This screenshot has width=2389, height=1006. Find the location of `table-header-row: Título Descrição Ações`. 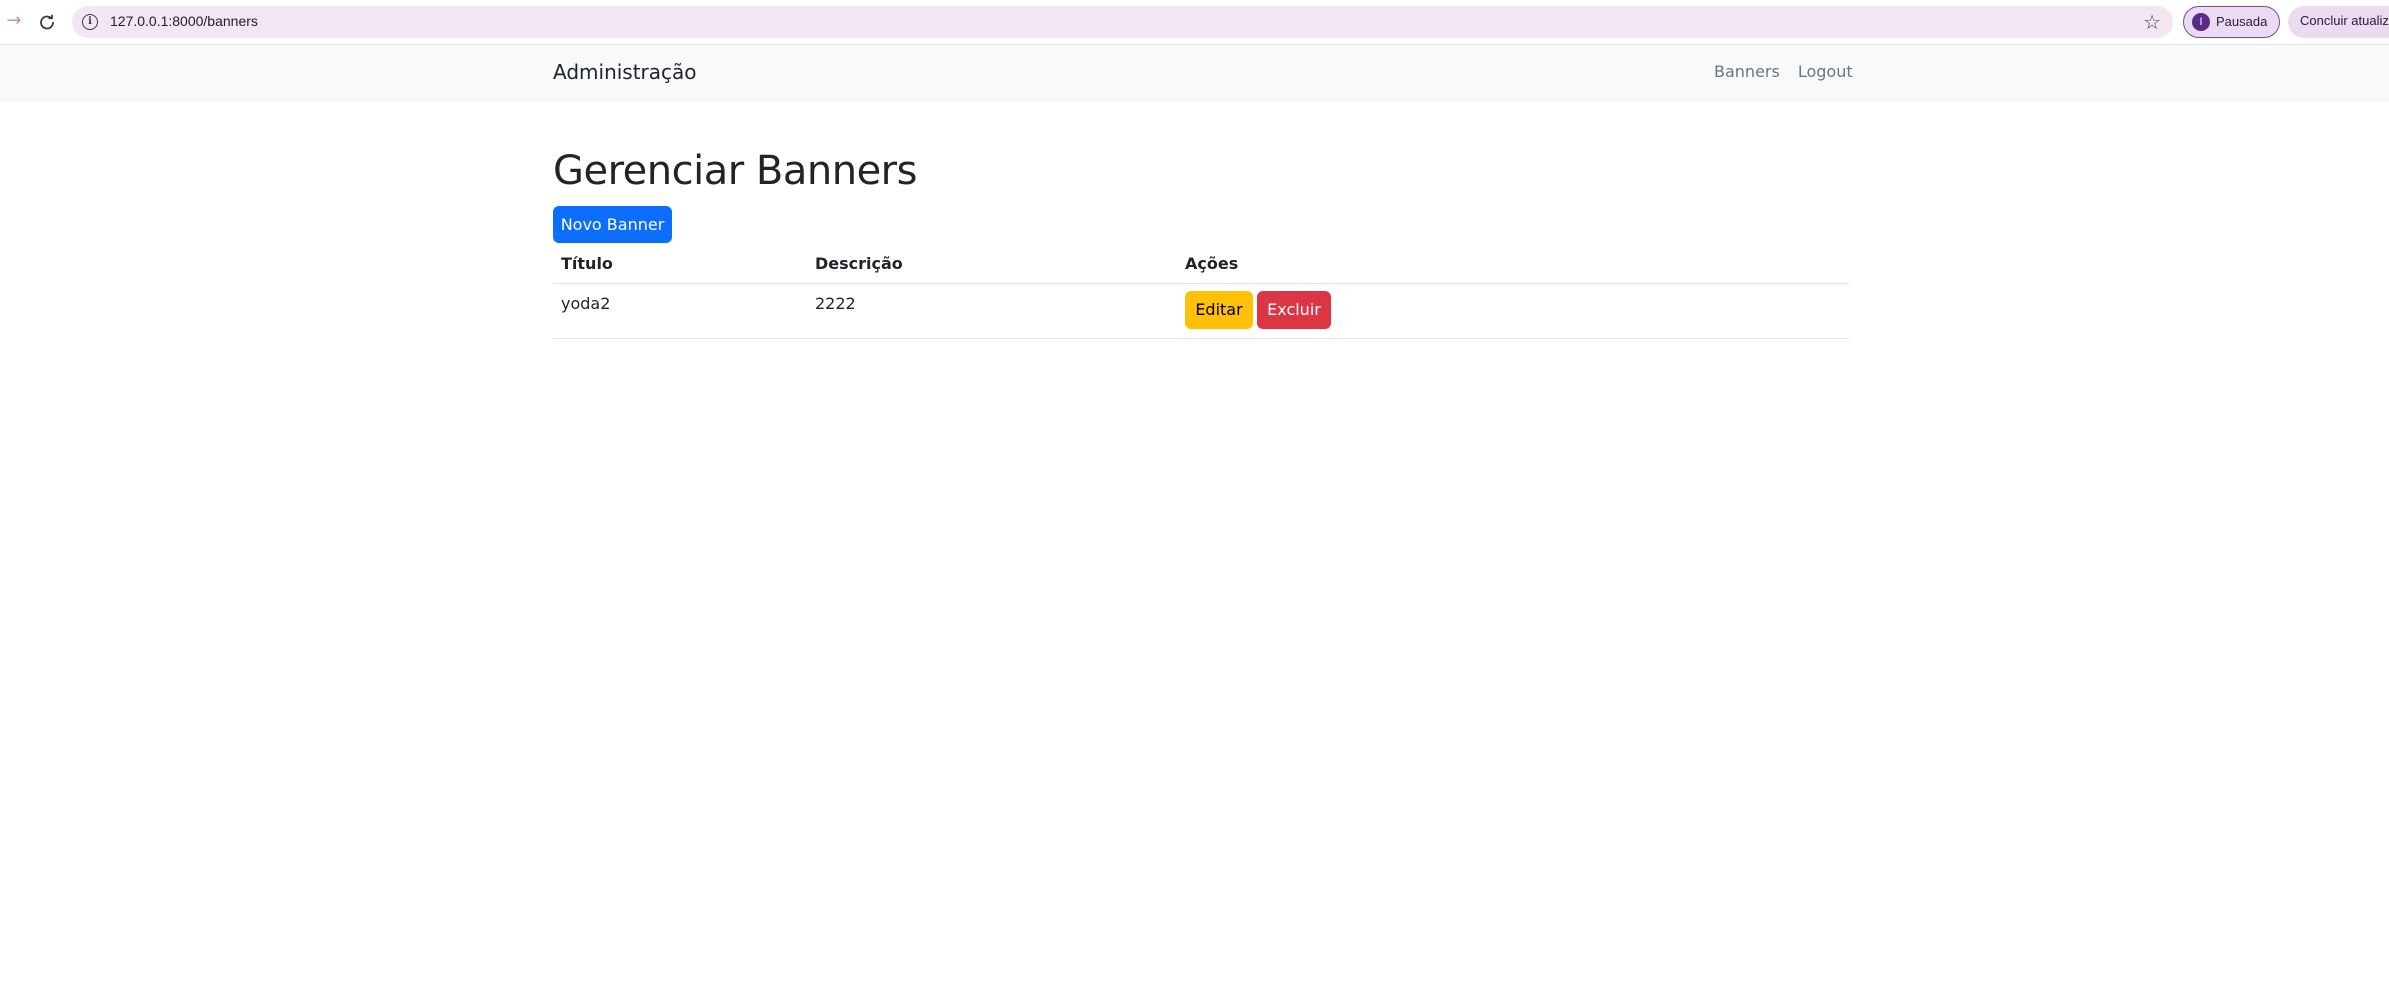

table-header-row: Título Descrição Ações is located at coordinates (1201, 265).